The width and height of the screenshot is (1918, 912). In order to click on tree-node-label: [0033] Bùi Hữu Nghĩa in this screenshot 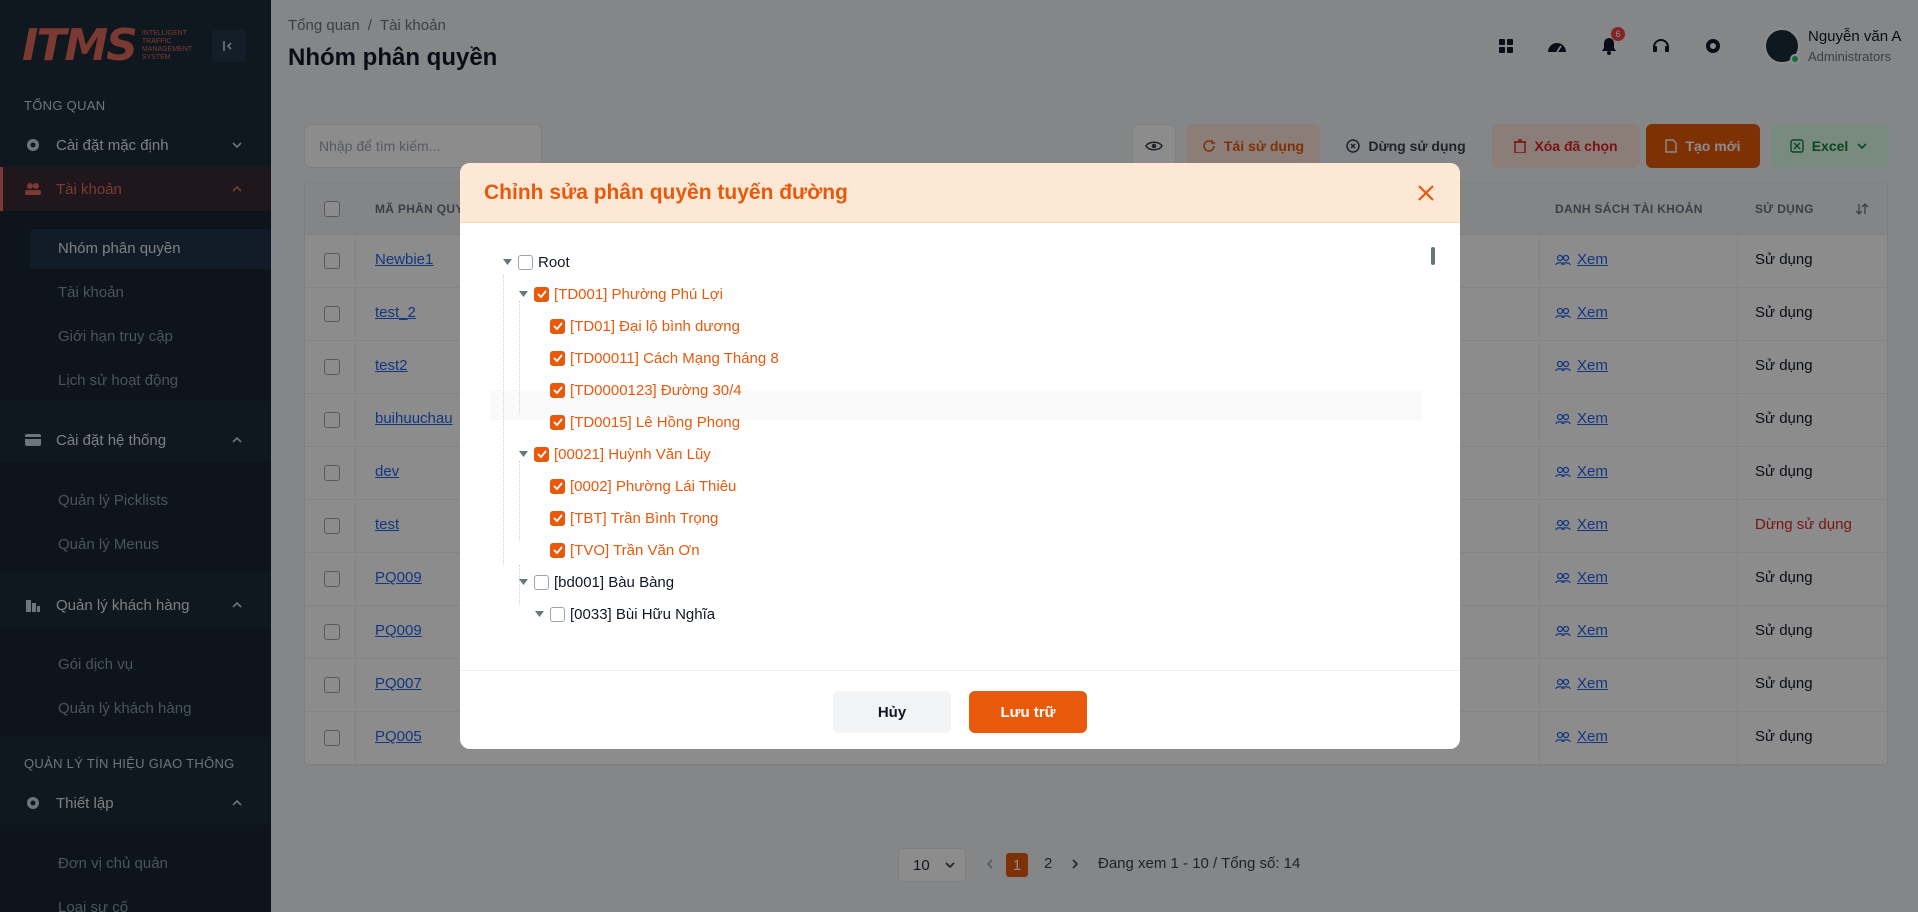, I will do `click(643, 614)`.